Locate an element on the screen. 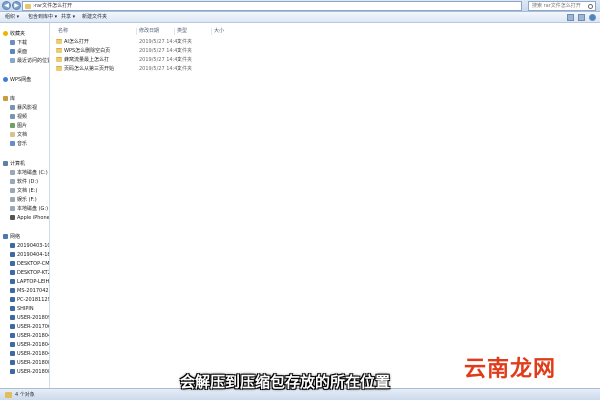 The width and height of the screenshot is (600, 400). back-arrow-icon: ◀ is located at coordinates (6, 5).